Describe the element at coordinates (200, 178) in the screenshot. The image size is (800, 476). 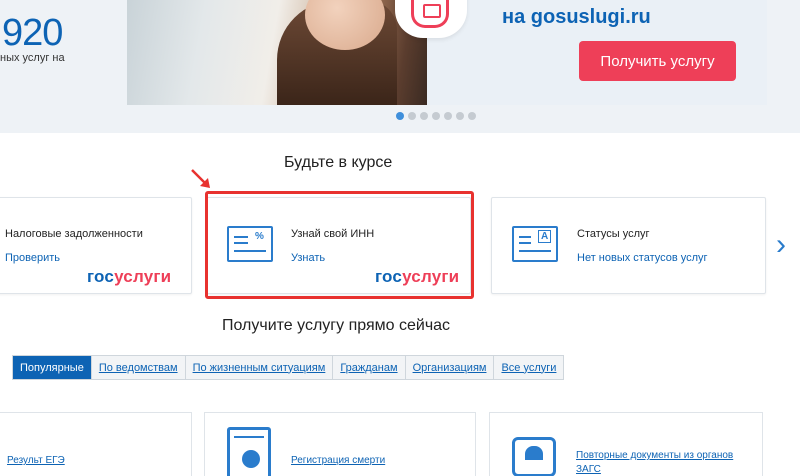
I see `pointer-arrow-icon` at that location.